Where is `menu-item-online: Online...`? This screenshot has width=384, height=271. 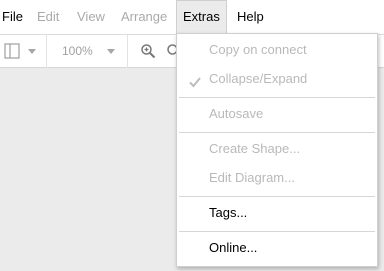 menu-item-online: Online... is located at coordinates (233, 248).